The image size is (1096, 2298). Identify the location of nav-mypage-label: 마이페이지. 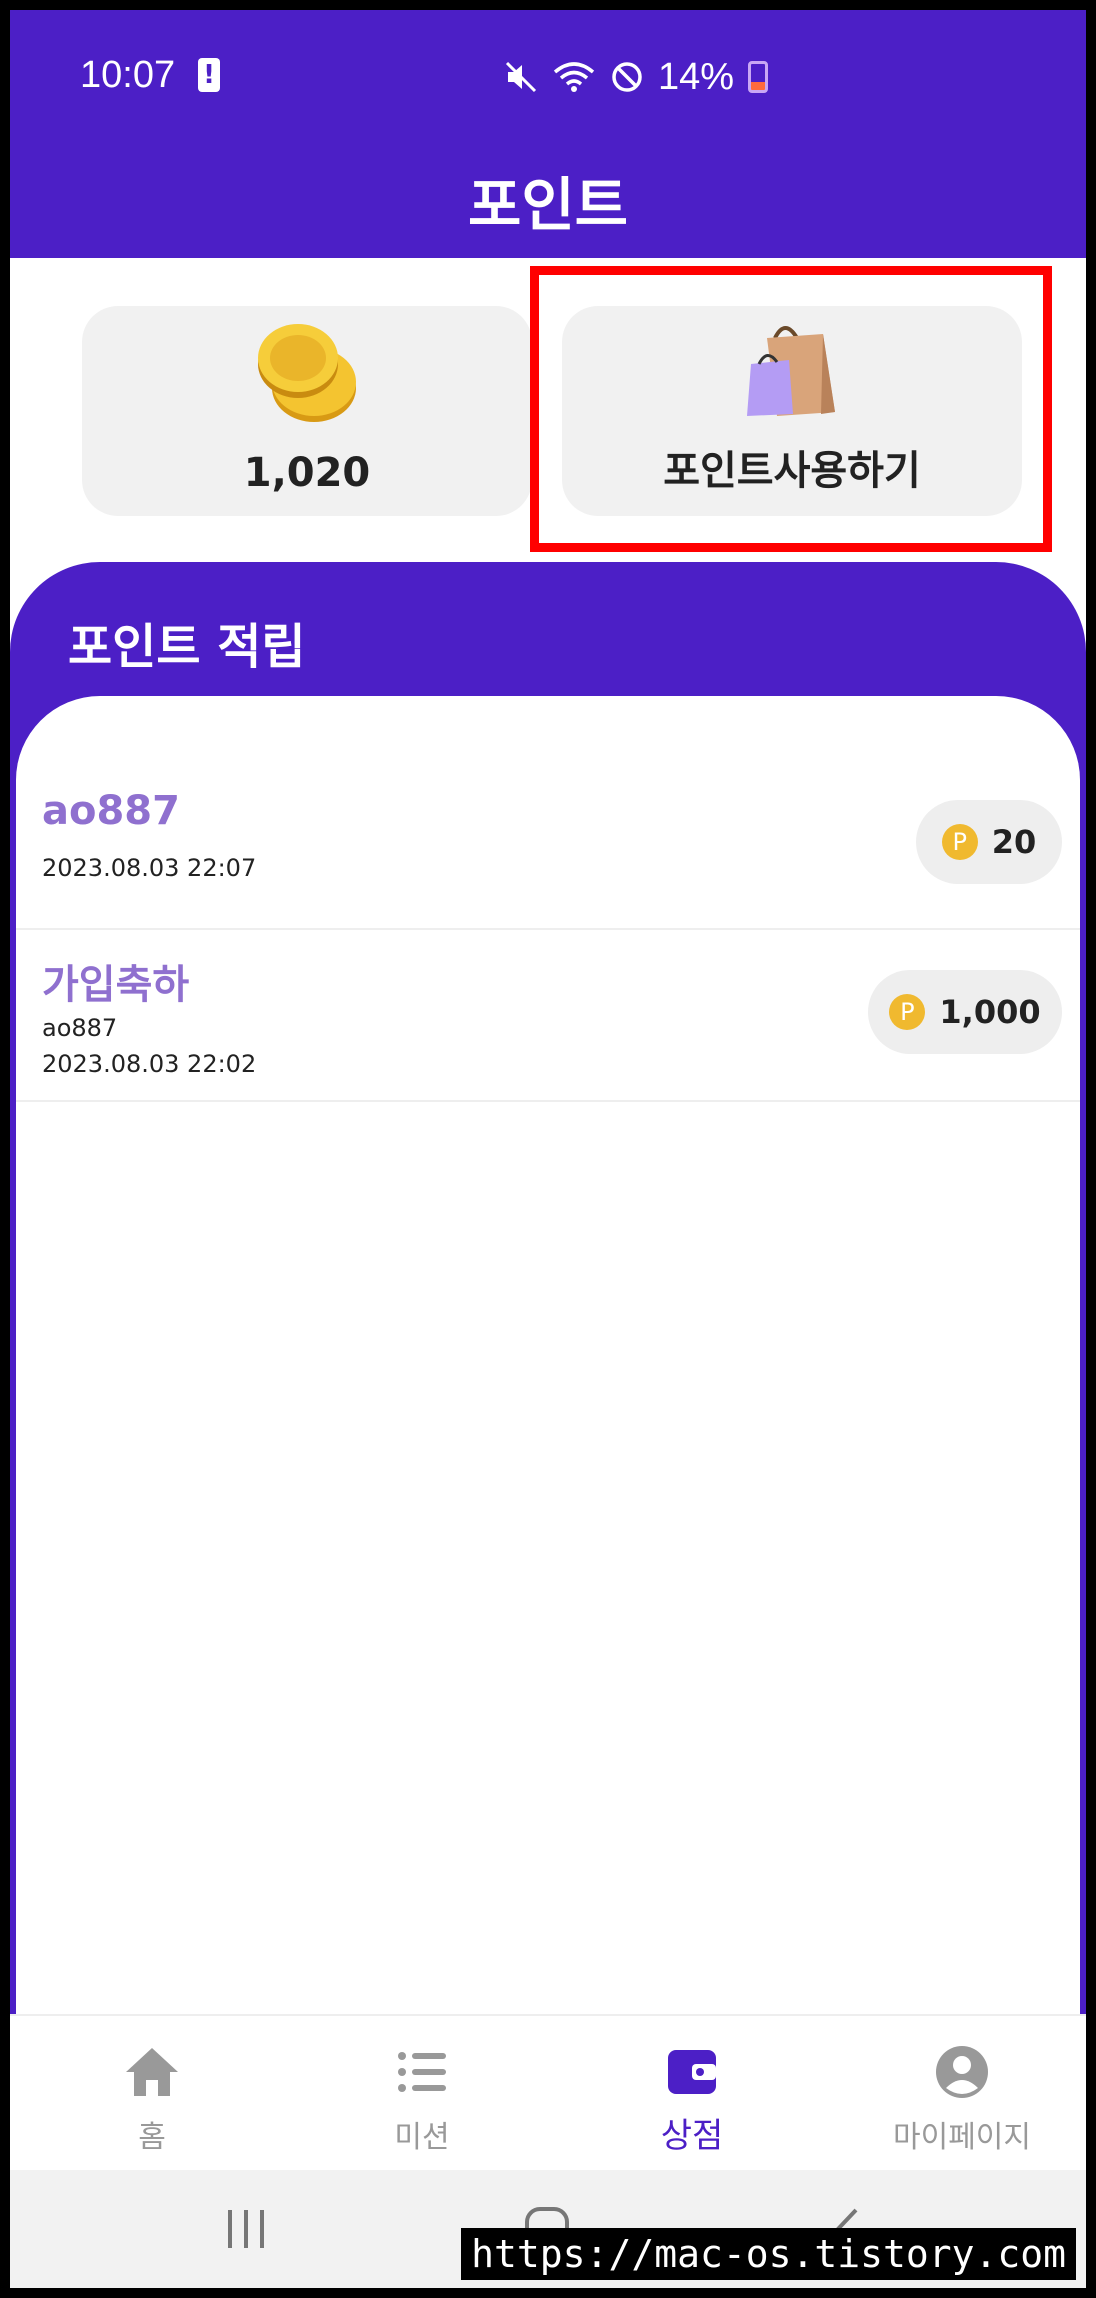
(962, 2137).